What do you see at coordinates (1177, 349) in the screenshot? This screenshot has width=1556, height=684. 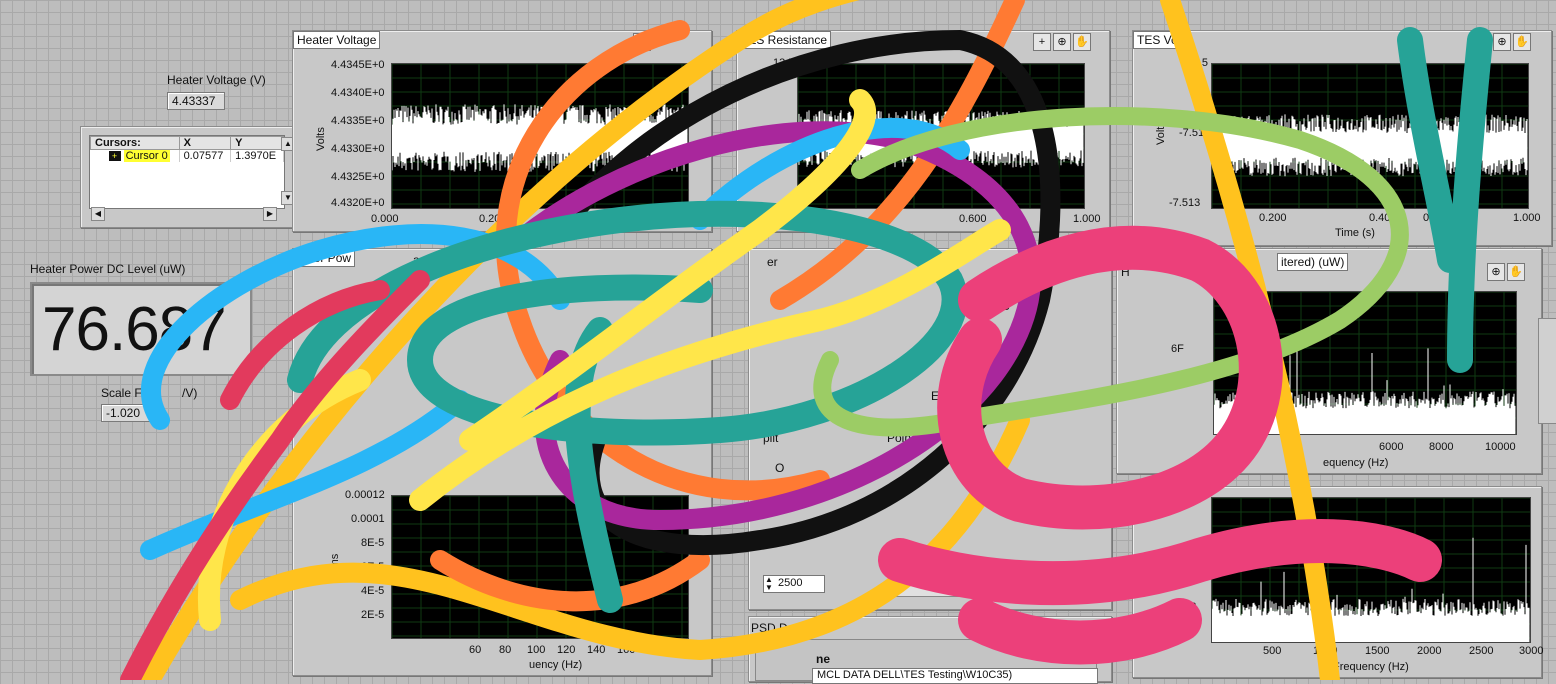 I see `y-tick: 6F` at bounding box center [1177, 349].